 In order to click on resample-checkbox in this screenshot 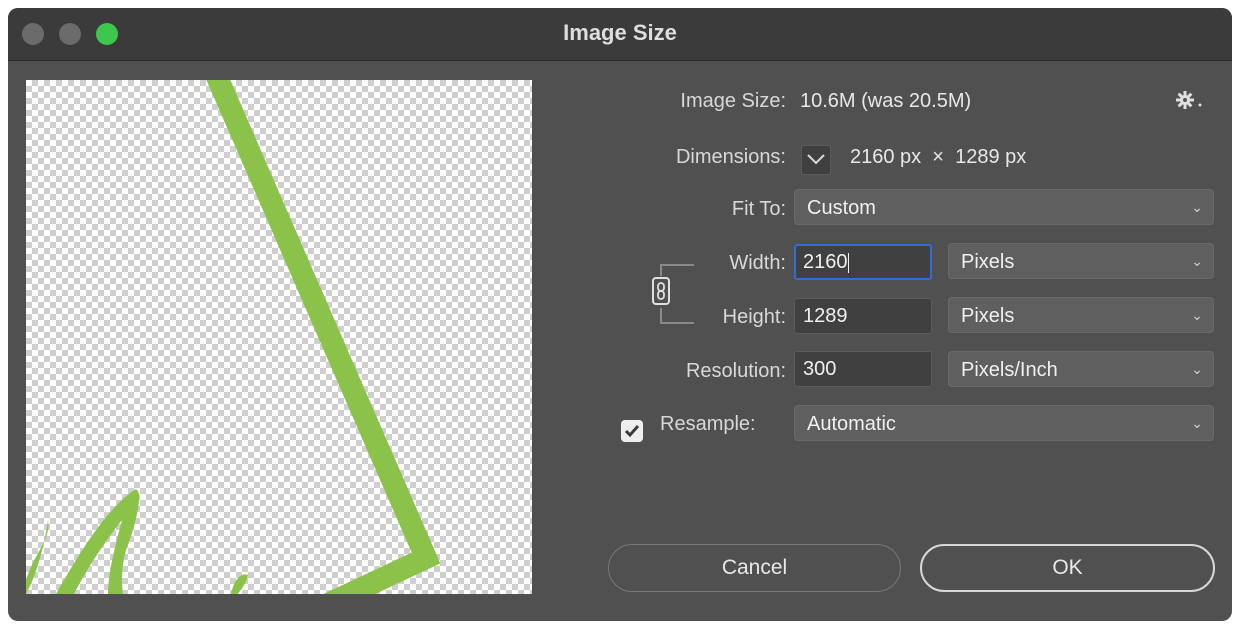, I will do `click(632, 431)`.